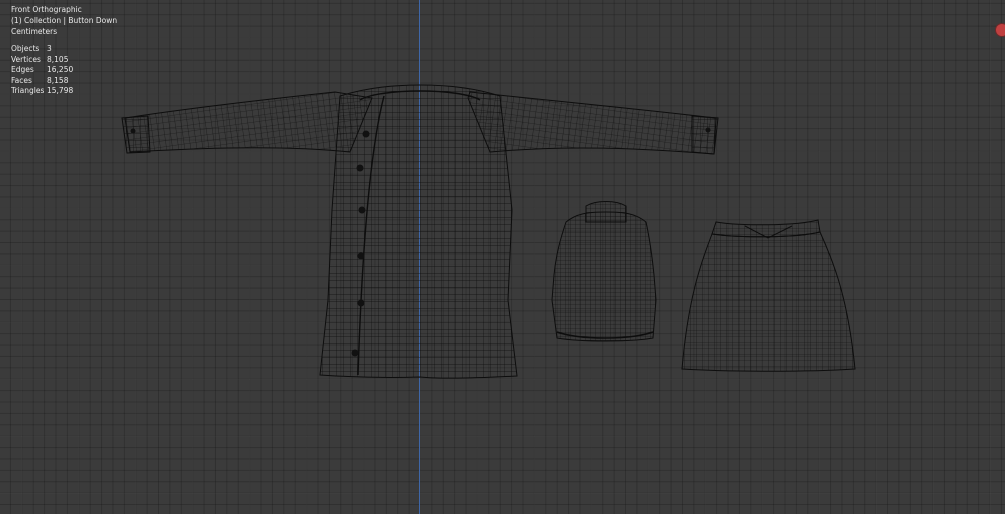 The width and height of the screenshot is (1005, 514). I want to click on skirt-body, so click(768, 301).